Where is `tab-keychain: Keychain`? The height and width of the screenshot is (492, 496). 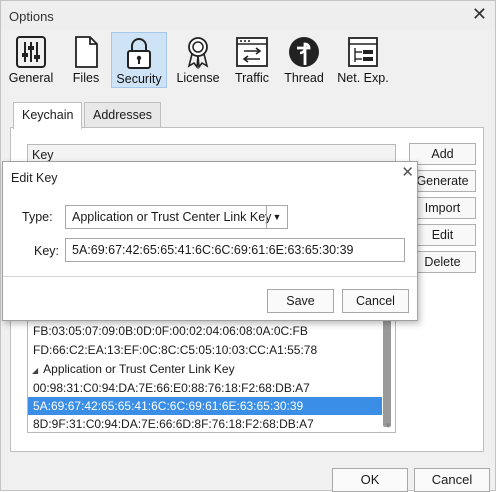
tab-keychain: Keychain is located at coordinates (48, 115).